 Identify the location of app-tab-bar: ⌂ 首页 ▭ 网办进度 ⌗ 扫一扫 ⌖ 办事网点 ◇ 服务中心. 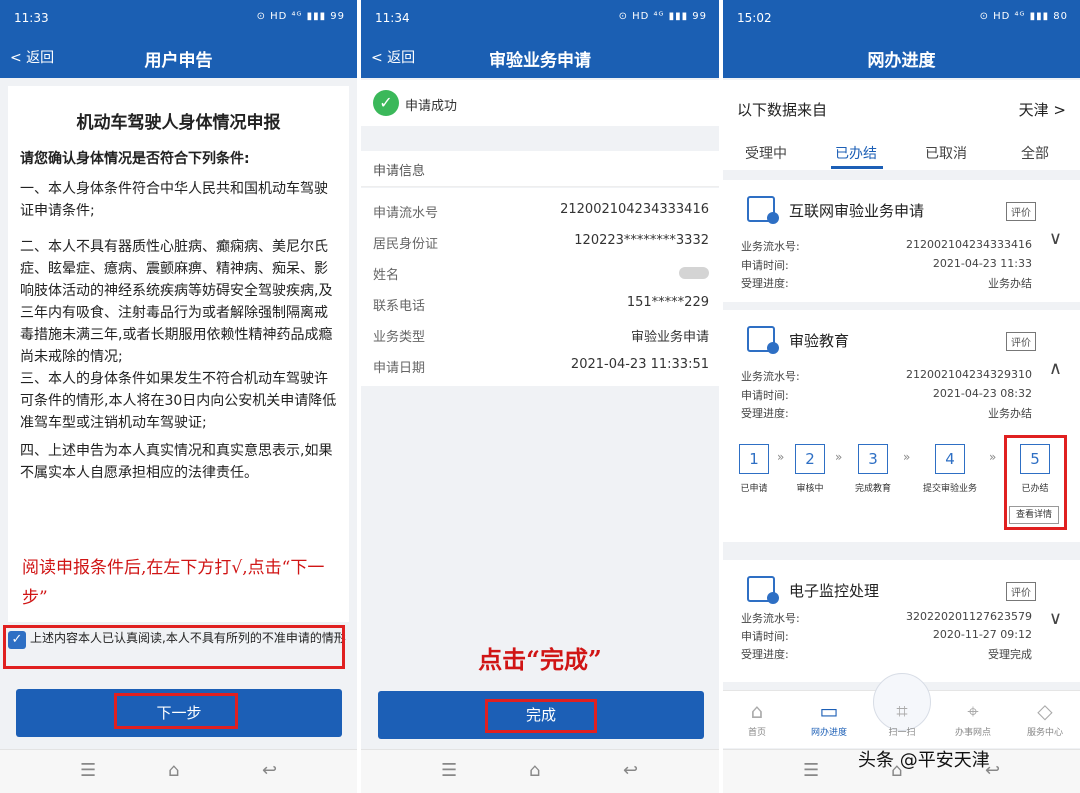
(901, 710).